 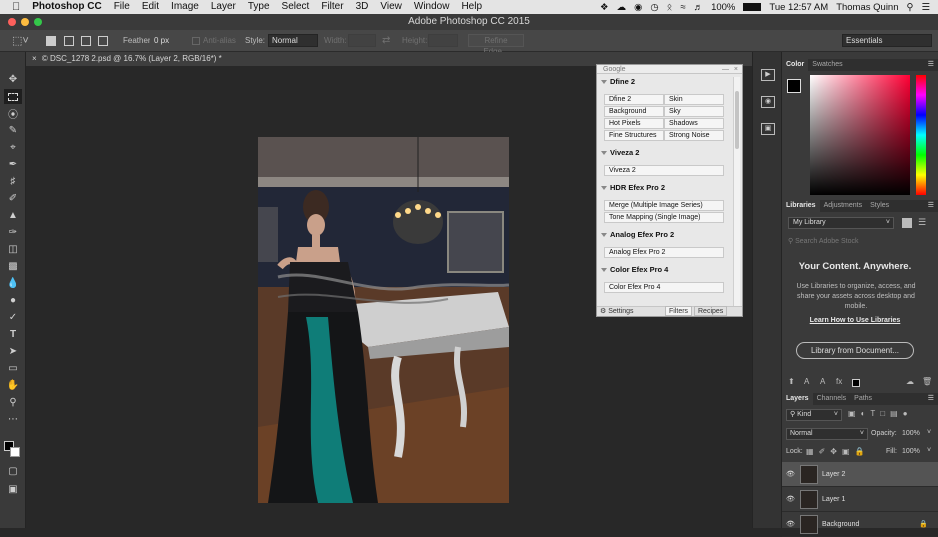 What do you see at coordinates (694, 123) in the screenshot?
I see `nik-item-shadows: Shadows` at bounding box center [694, 123].